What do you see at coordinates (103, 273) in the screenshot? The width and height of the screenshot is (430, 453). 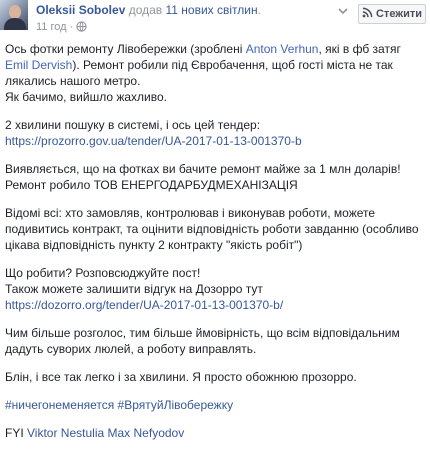 I see `text: Що робити? Розповсюджуйте пост!` at bounding box center [103, 273].